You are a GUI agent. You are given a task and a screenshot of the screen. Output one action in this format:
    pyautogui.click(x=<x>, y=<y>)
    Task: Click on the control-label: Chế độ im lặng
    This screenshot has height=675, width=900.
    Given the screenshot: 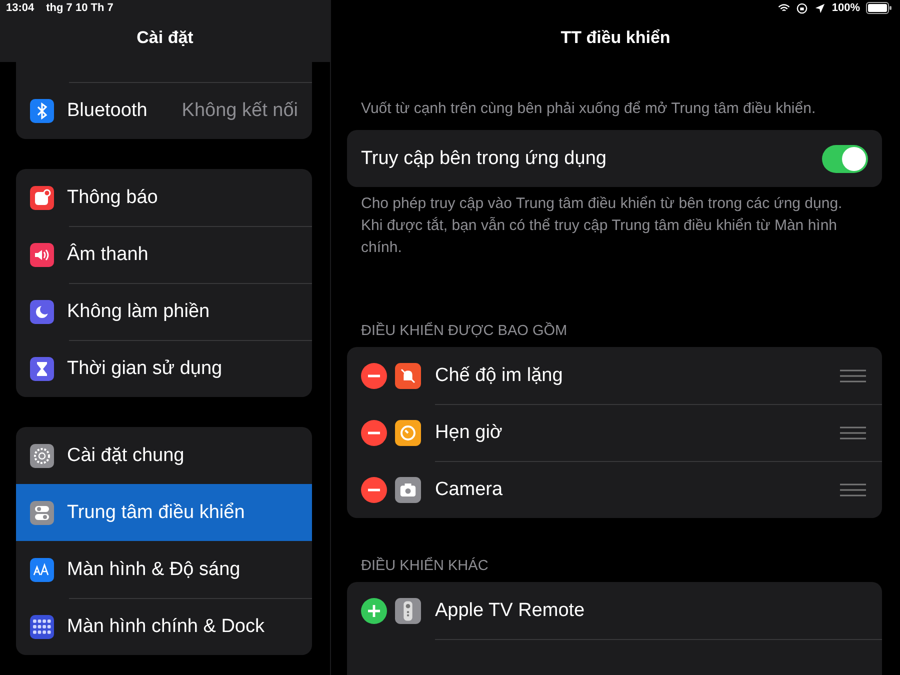 What is the action you would take?
    pyautogui.click(x=499, y=375)
    